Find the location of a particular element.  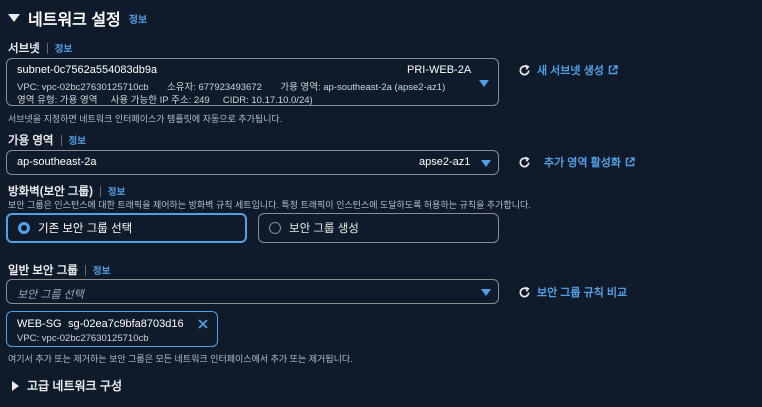

section-title: 네트워크 설정 is located at coordinates (74, 20).